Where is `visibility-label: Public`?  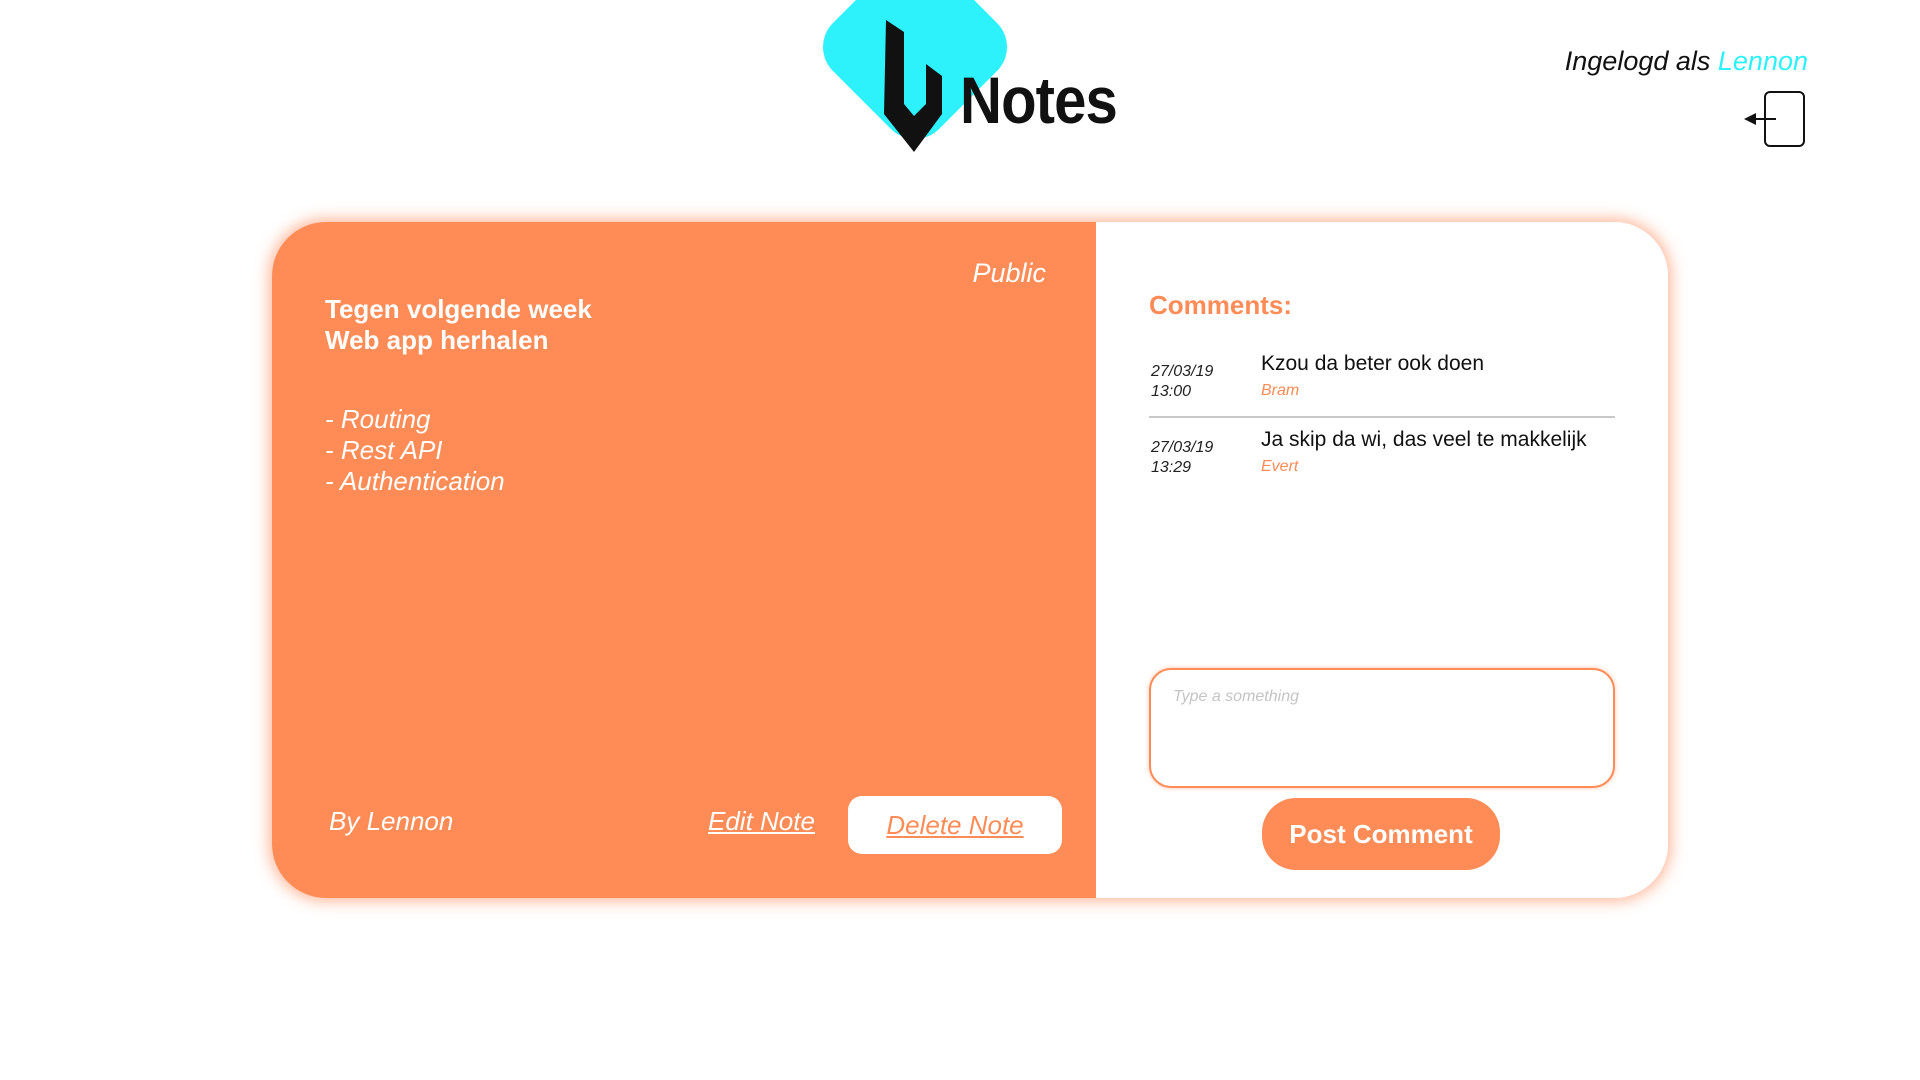 visibility-label: Public is located at coordinates (1009, 273).